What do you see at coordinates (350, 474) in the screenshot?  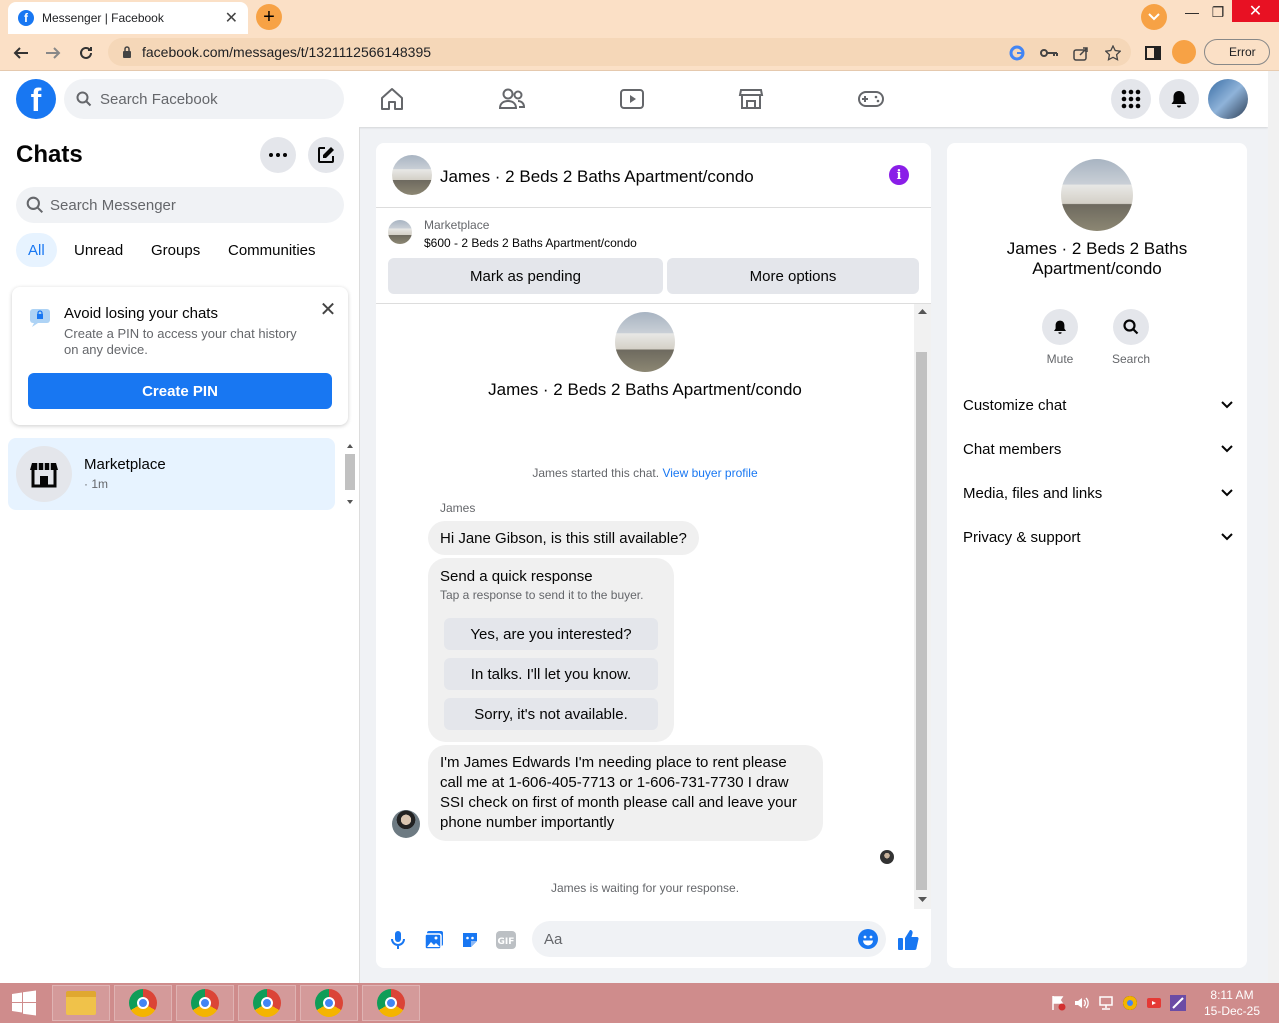 I see `chat-list-scrollbar` at bounding box center [350, 474].